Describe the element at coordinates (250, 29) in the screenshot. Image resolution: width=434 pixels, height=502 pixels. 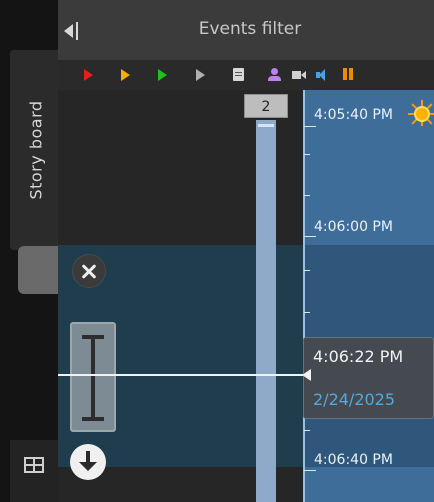
I see `panel-title: Events filter` at that location.